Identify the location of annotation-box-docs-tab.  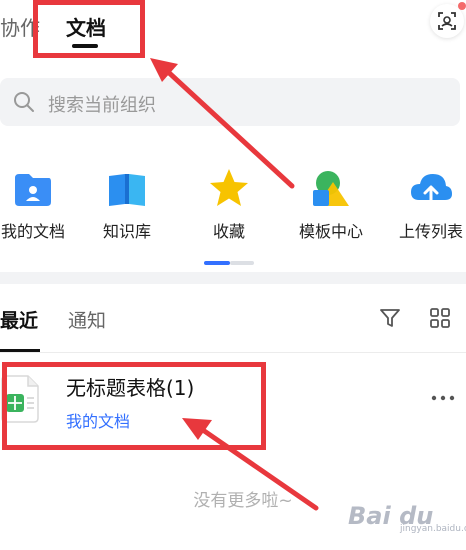
(89, 29).